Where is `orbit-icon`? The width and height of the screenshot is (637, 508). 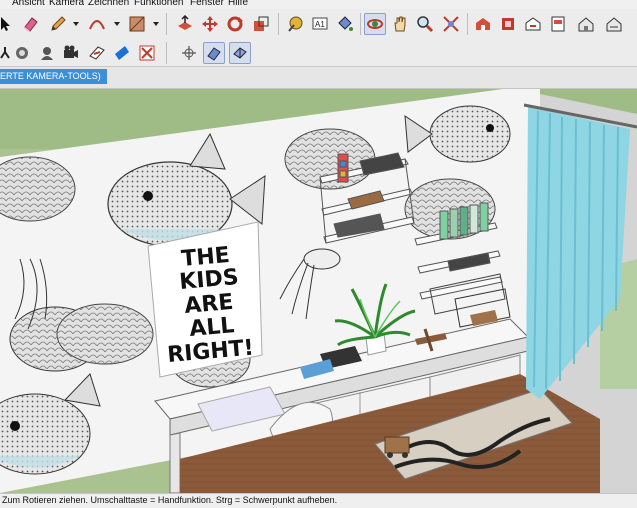 orbit-icon is located at coordinates (375, 24).